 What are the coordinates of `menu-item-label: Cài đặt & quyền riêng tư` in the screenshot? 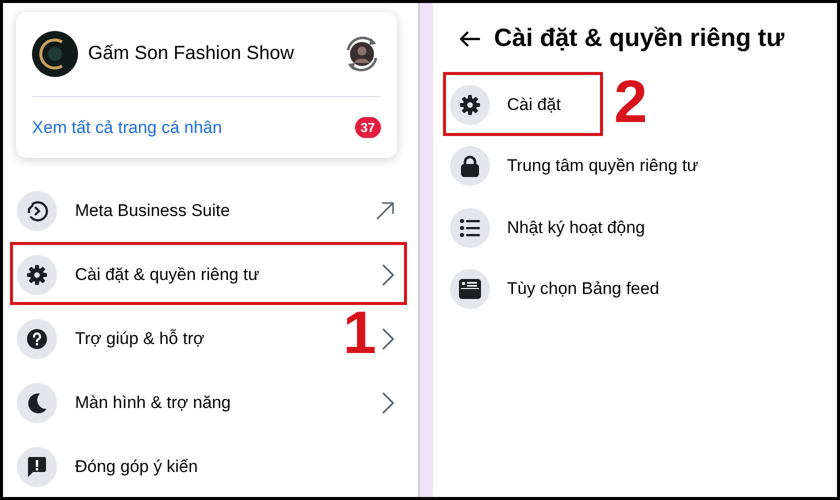 It's located at (167, 275).